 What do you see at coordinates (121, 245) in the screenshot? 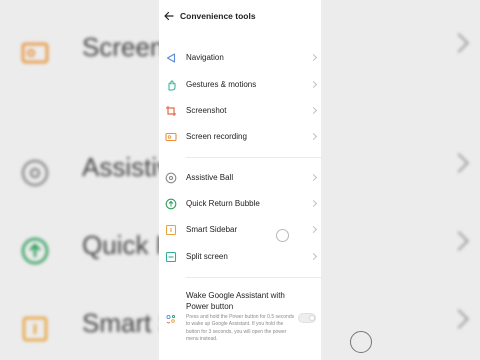
I see `background-label-quick-return: Quick R` at bounding box center [121, 245].